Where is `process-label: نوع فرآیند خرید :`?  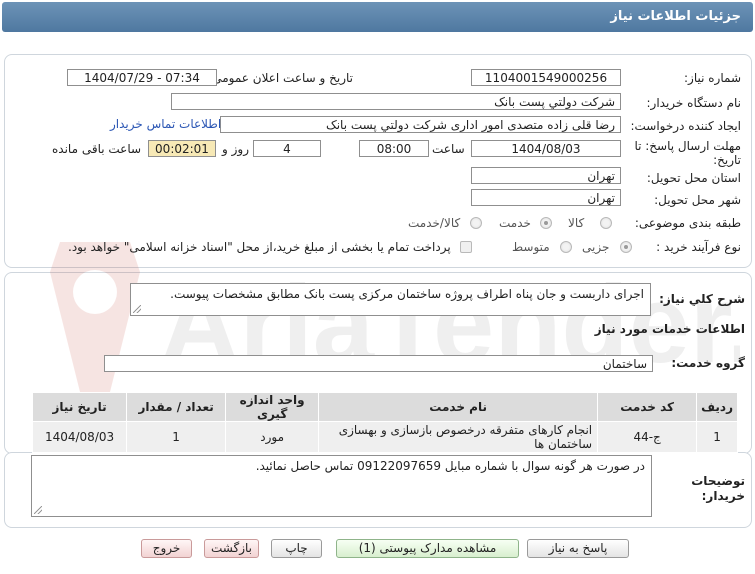
process-label: نوع فرآیند خرید : is located at coordinates (698, 247).